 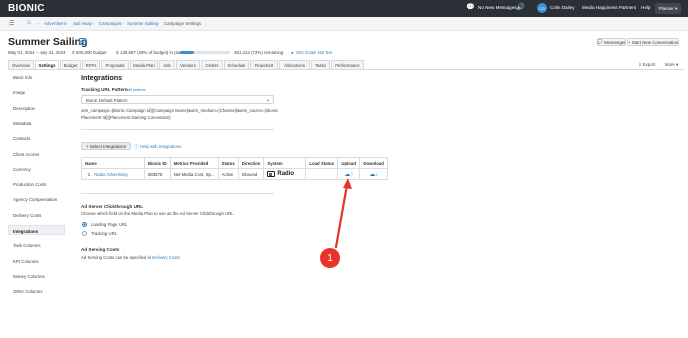 I want to click on tracking-url-radio, so click(x=84, y=233).